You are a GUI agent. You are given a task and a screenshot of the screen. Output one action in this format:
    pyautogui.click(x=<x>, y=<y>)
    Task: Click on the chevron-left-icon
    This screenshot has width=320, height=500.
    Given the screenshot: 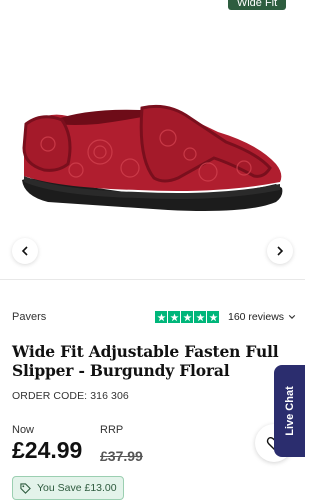 What is the action you would take?
    pyautogui.click(x=24, y=251)
    